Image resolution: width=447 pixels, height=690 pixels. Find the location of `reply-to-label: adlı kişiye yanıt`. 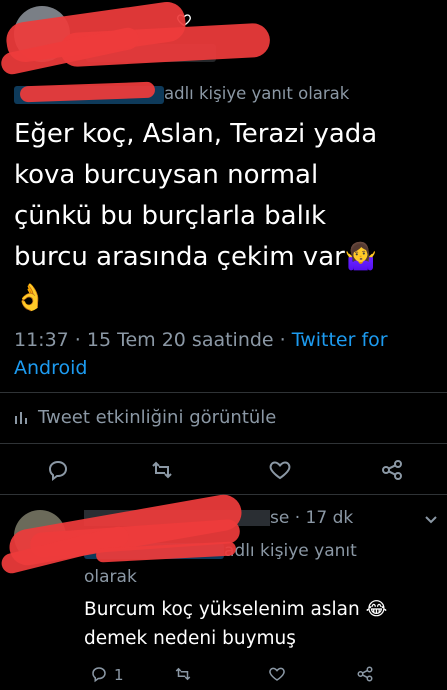

reply-to-label: adlı kişiye yanıt is located at coordinates (290, 551).